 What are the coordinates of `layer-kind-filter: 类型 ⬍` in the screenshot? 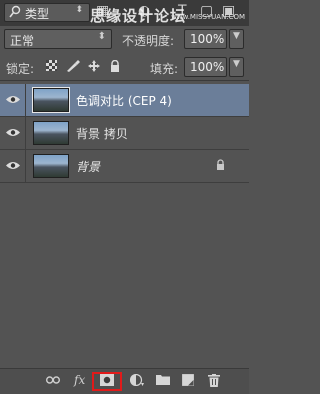 It's located at (47, 12).